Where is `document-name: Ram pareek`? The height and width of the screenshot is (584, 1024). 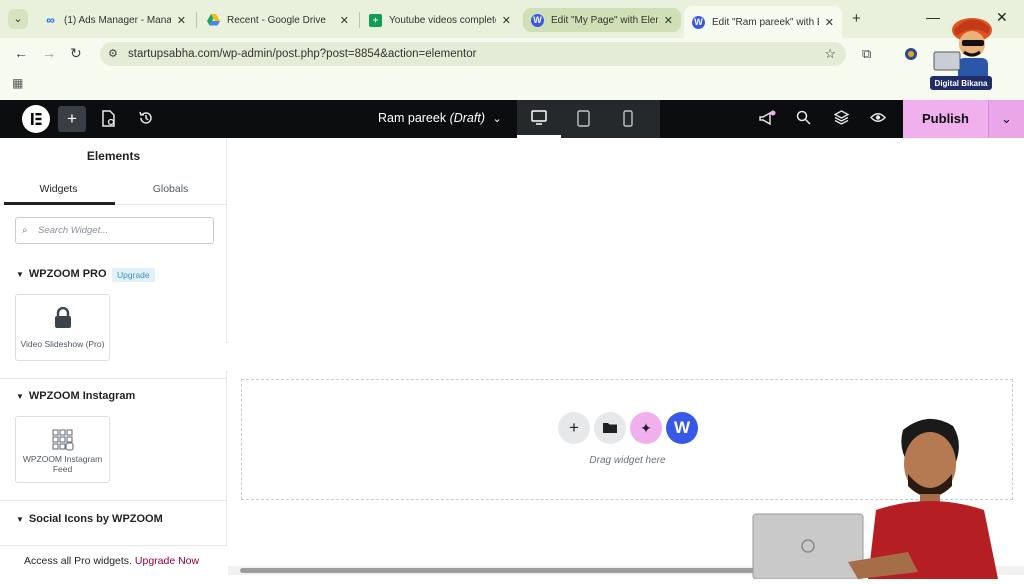
document-name: Ram pareek is located at coordinates (412, 118).